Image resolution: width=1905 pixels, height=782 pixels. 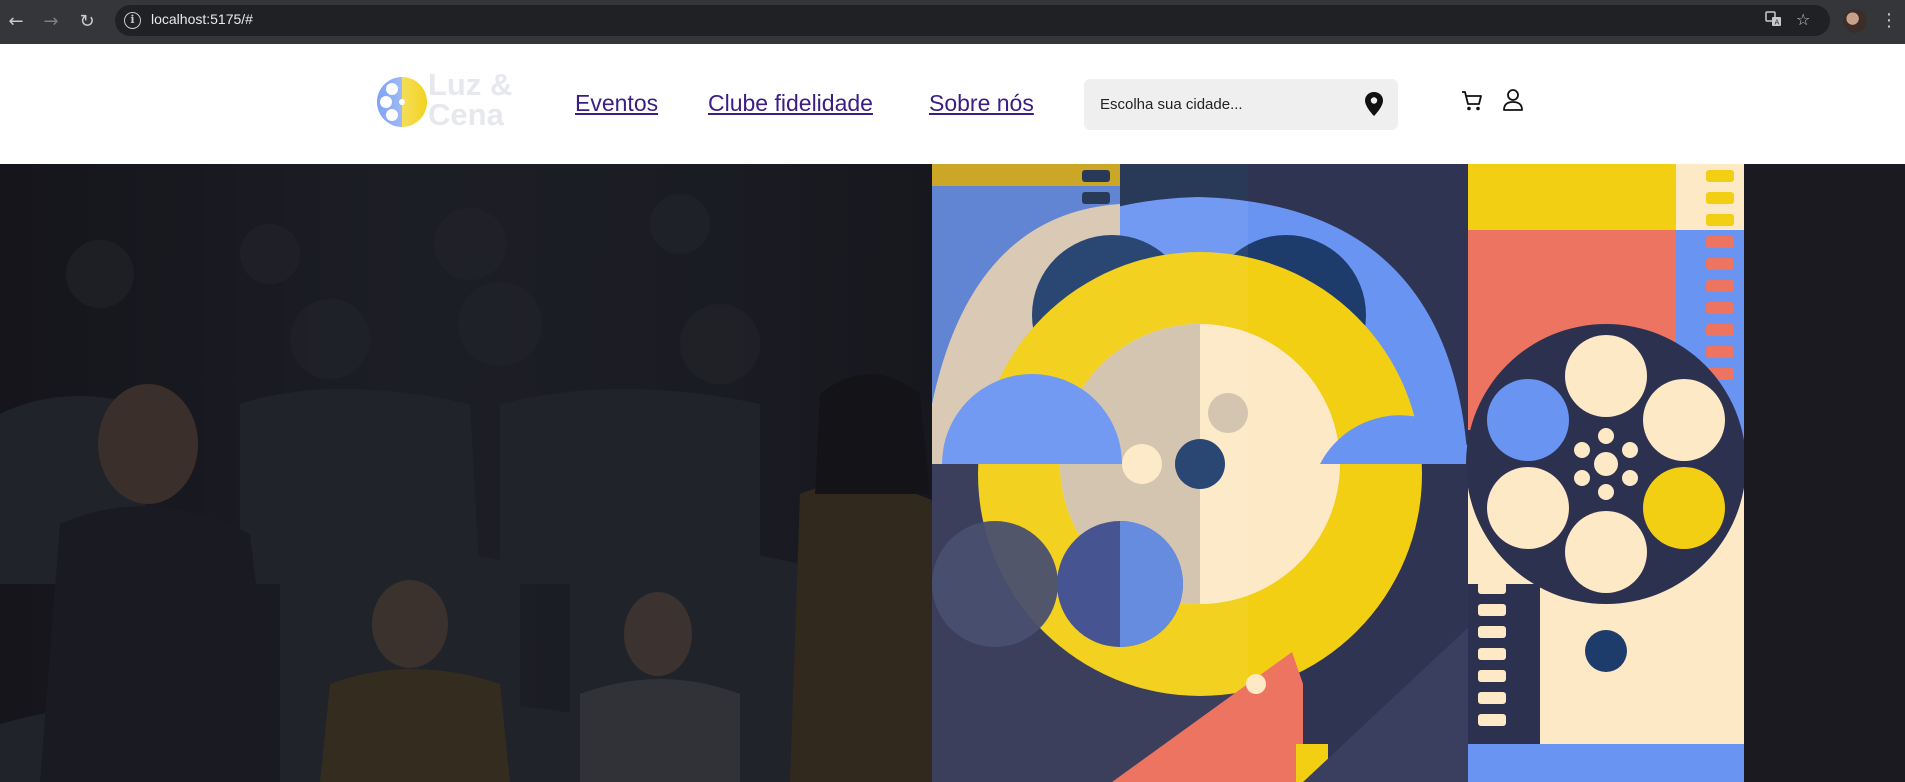 I want to click on forward-icon: →, so click(x=51, y=22).